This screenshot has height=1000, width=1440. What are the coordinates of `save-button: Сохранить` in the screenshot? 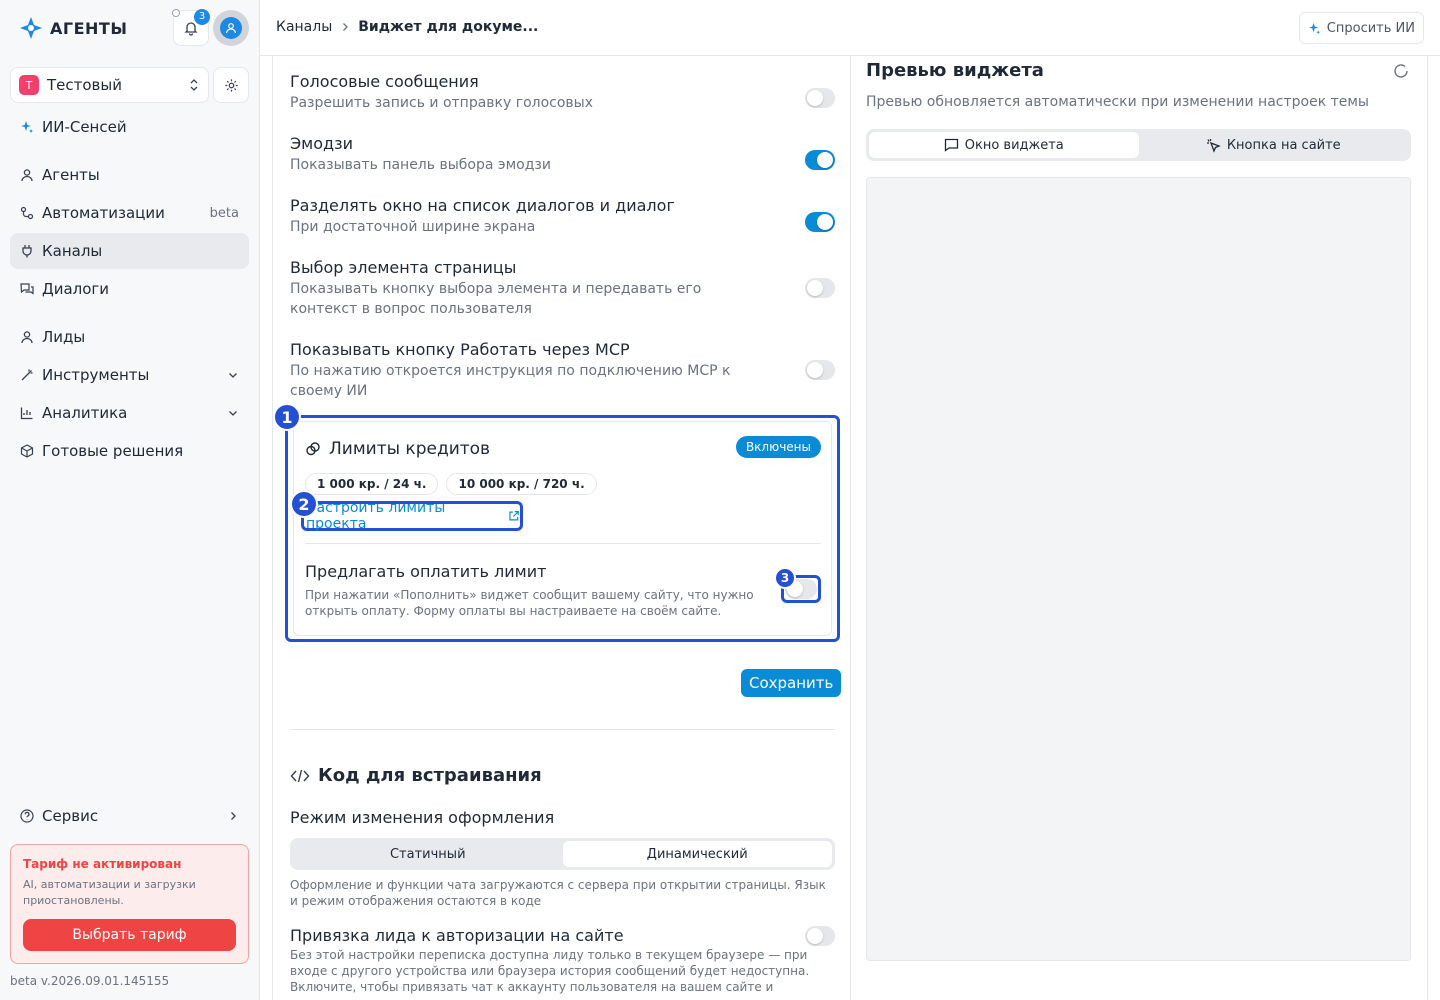 It's located at (791, 683).